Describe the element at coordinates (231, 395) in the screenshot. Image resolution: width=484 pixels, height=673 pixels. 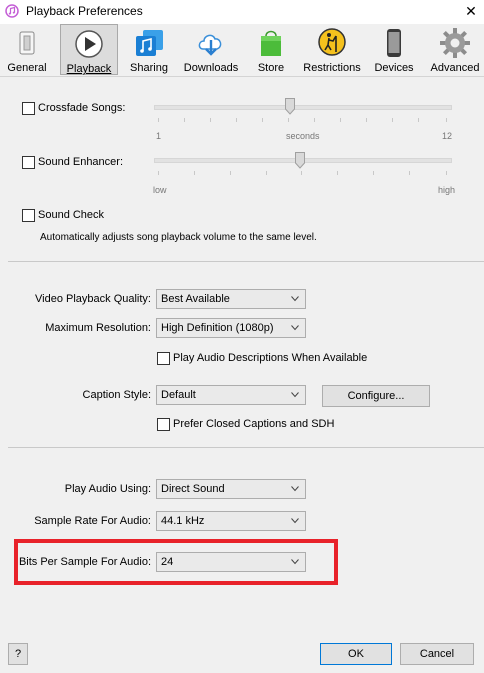
I see `caption-style-select: Default` at that location.